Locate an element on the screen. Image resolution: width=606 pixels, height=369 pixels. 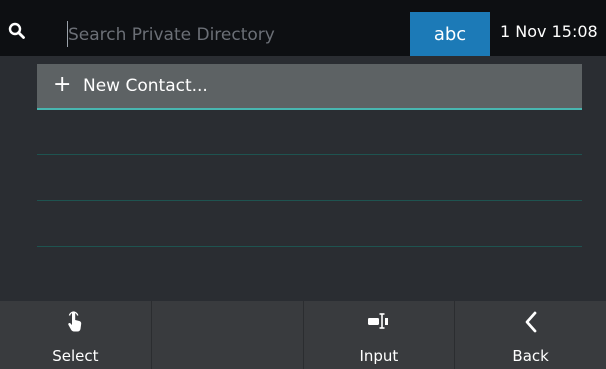
text-cursor-icon is located at coordinates (379, 323).